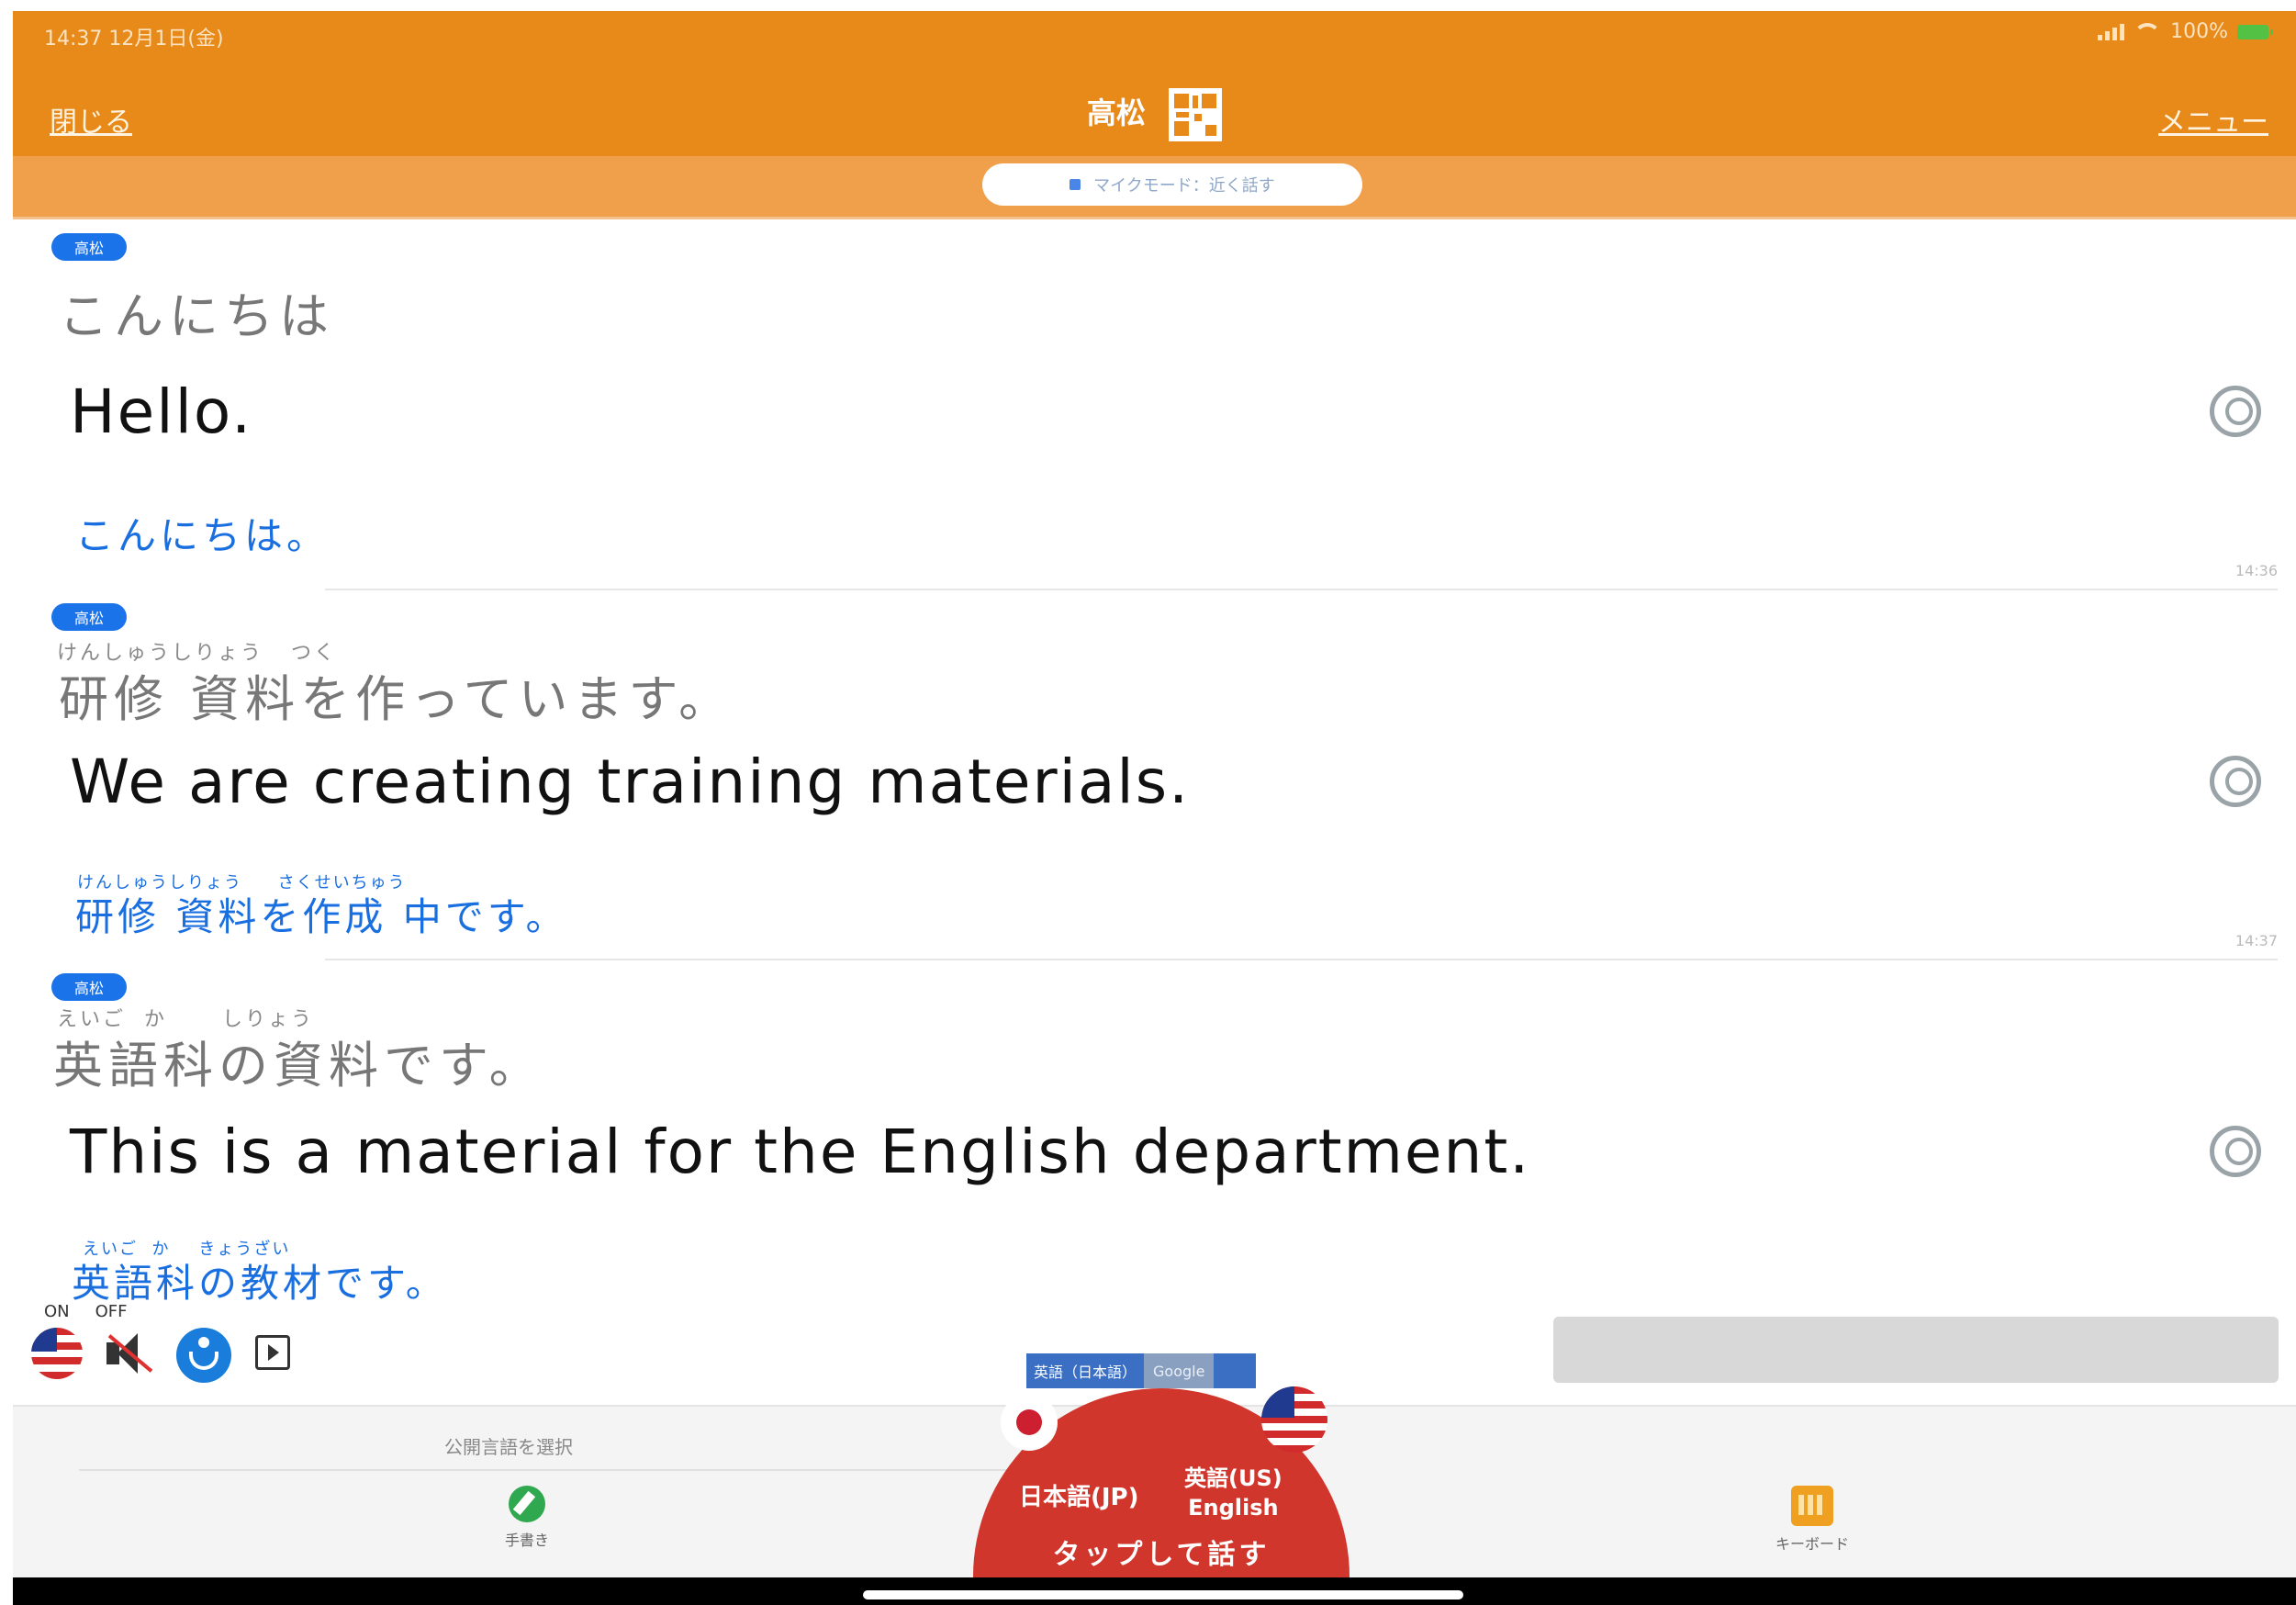 The height and width of the screenshot is (1605, 2296). I want to click on off-label: OFF, so click(111, 1311).